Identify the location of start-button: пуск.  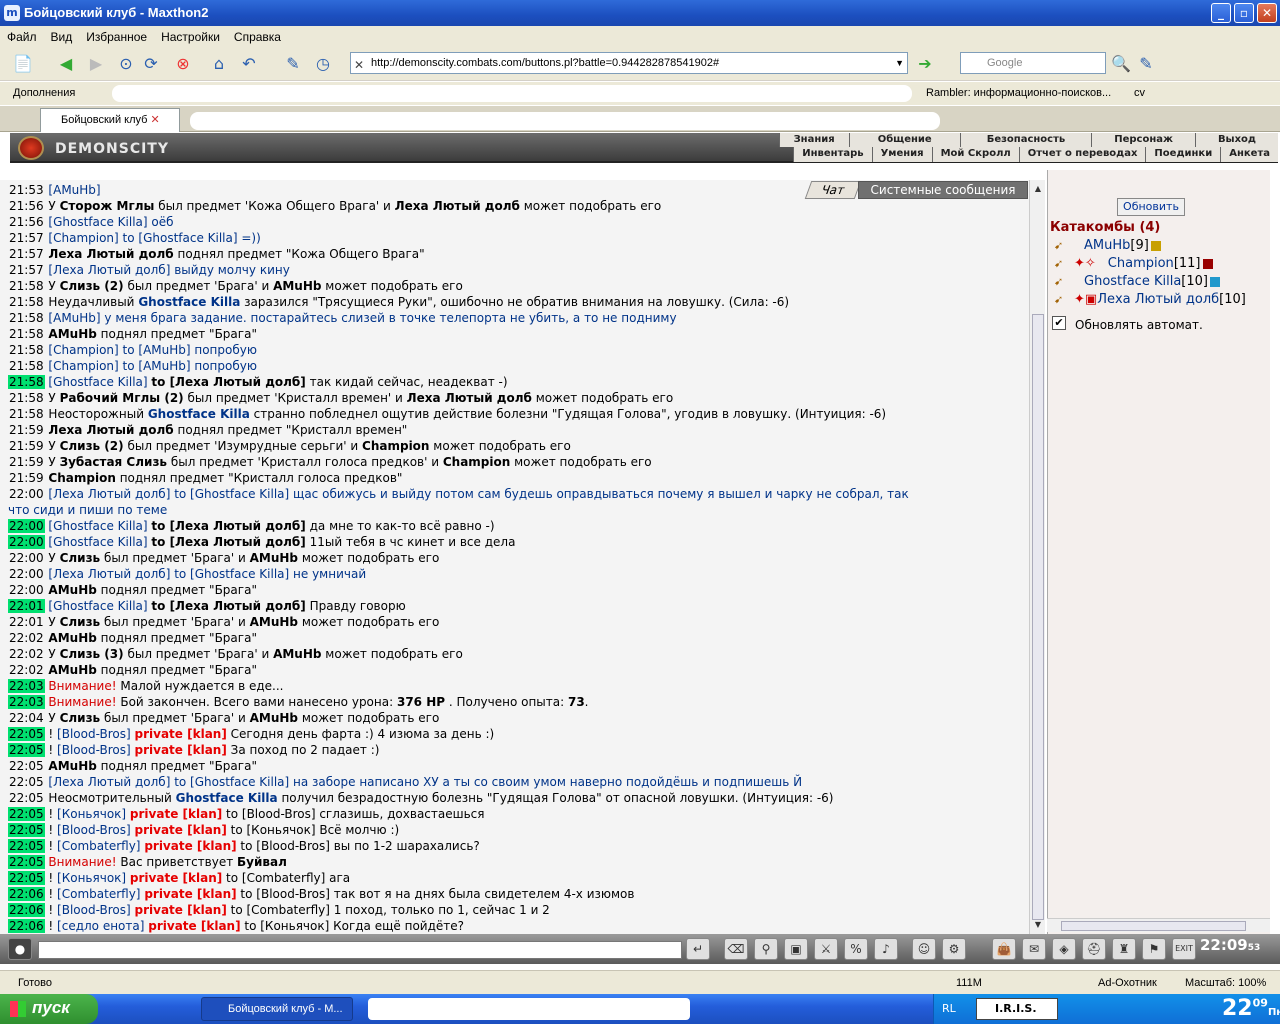
(49, 1009).